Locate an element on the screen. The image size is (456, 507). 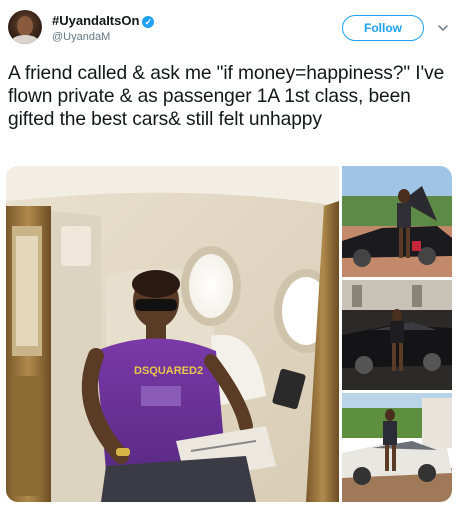
shirt-print-text: DSQUARED2 is located at coordinates (168, 371).